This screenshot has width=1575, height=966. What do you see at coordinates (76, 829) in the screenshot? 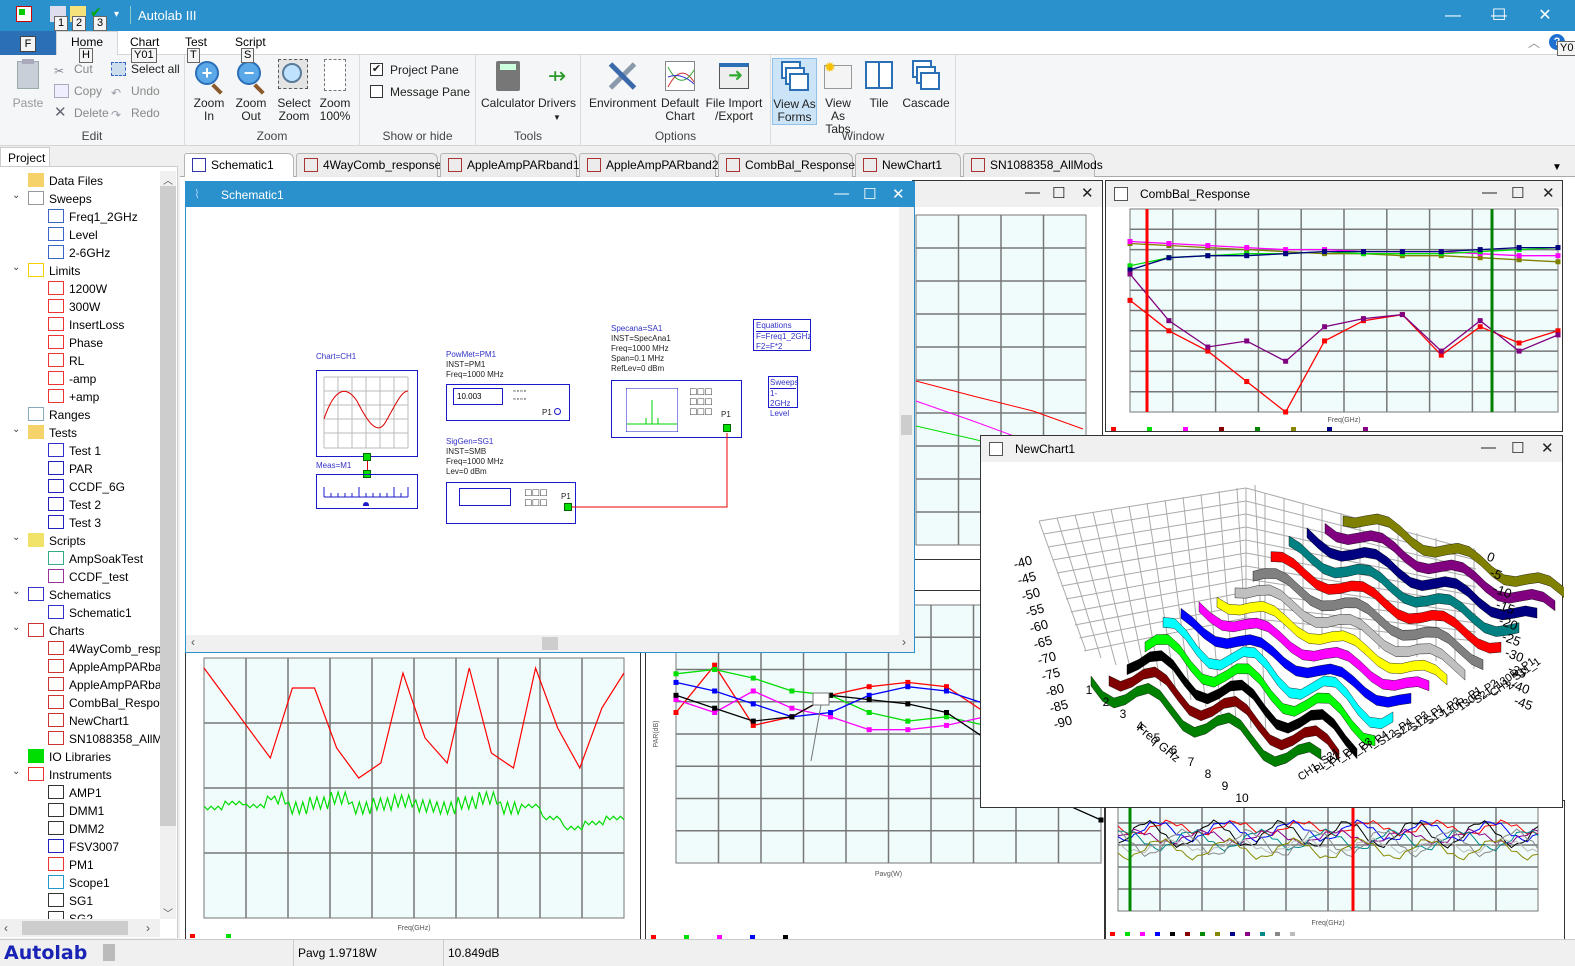
I see `tree-item-dmm2: DMM2` at bounding box center [76, 829].